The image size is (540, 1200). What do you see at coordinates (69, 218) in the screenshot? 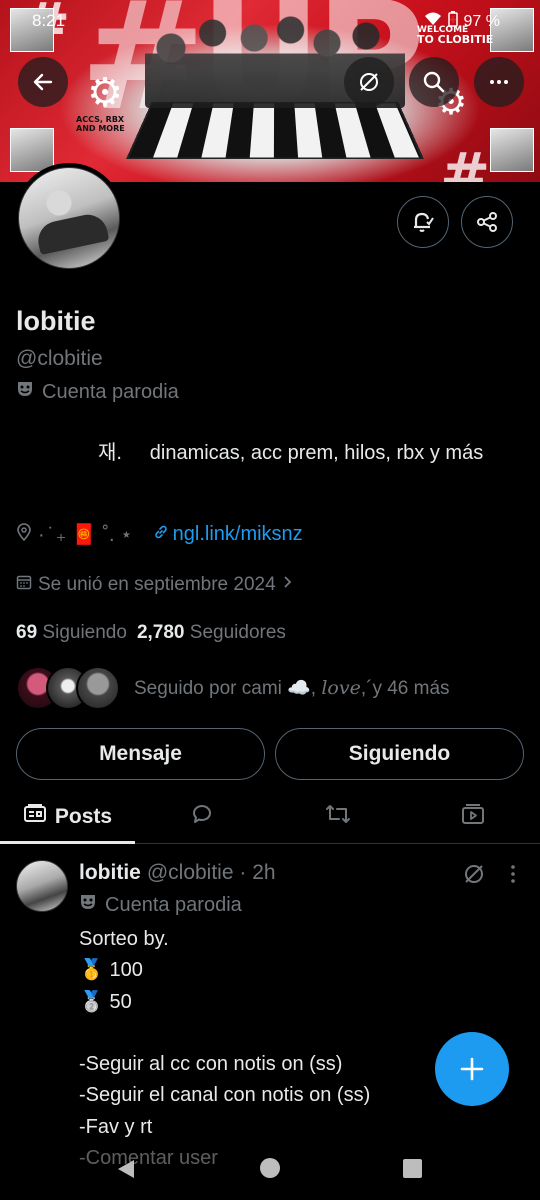
I see `profile-avatar` at bounding box center [69, 218].